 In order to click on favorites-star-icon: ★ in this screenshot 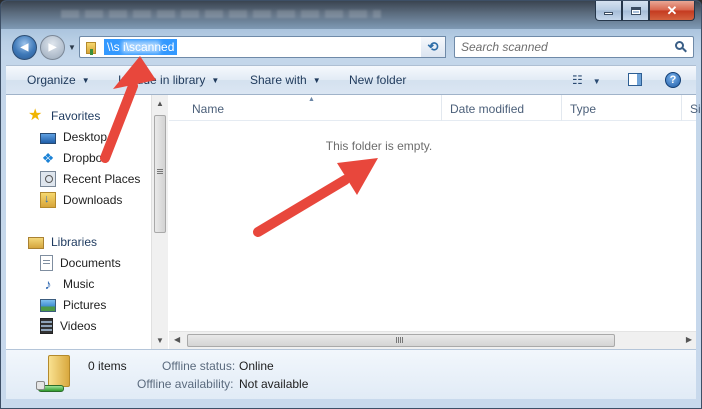, I will do `click(35, 115)`.